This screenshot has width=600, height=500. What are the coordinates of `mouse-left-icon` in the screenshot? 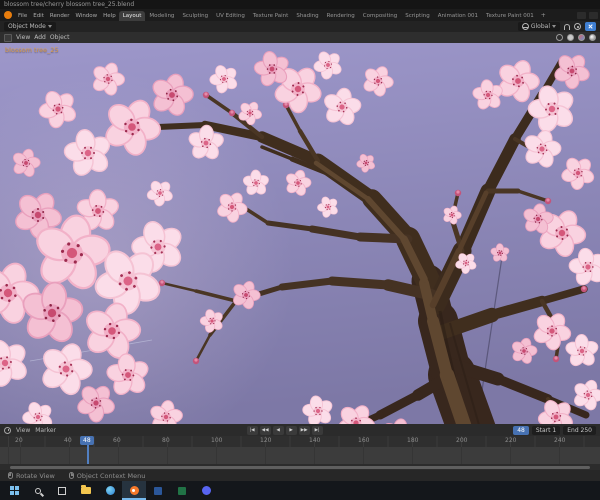 It's located at (10, 475).